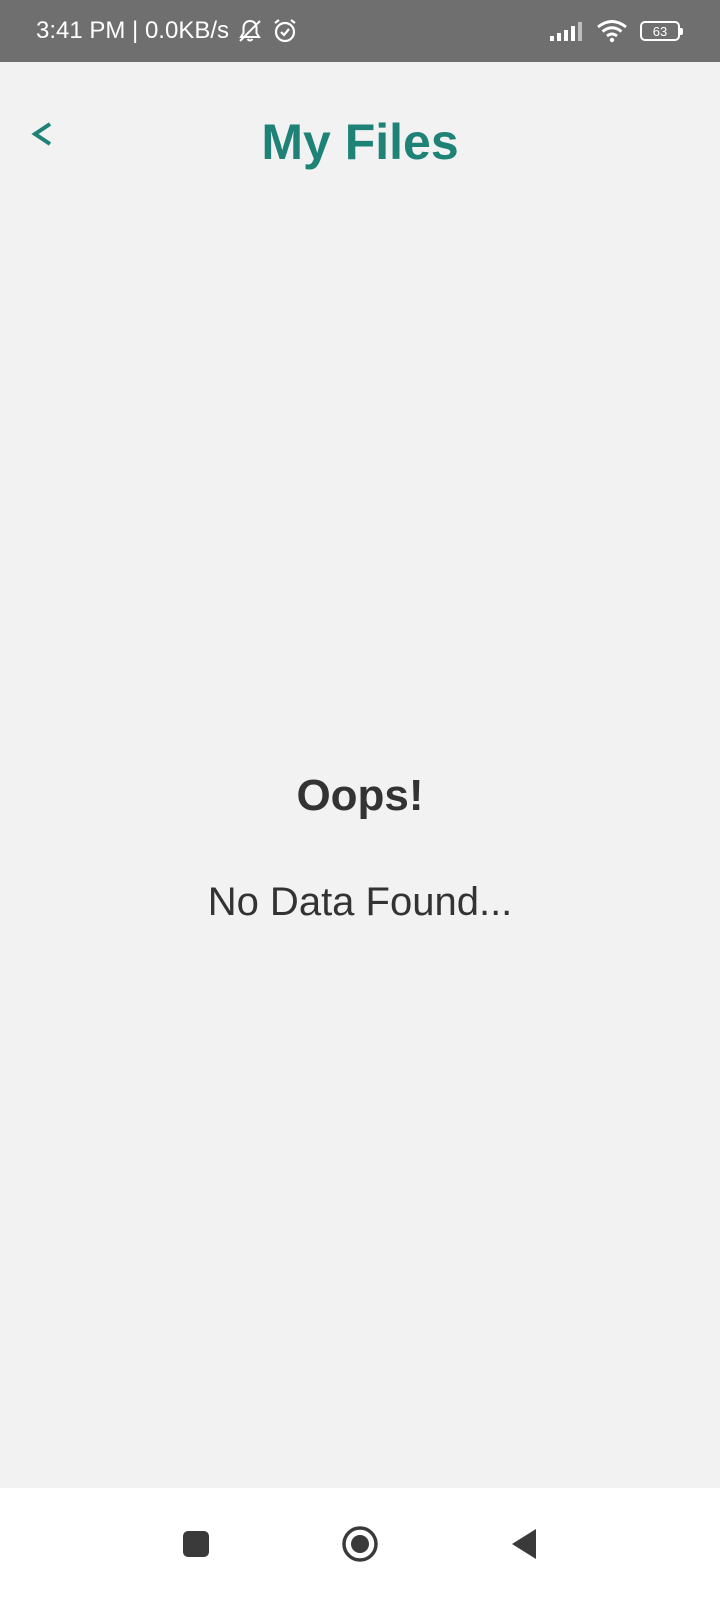 This screenshot has height=1600, width=720. What do you see at coordinates (132, 30) in the screenshot?
I see `status-time-text: 3:41 PM | 0.0KB/s` at bounding box center [132, 30].